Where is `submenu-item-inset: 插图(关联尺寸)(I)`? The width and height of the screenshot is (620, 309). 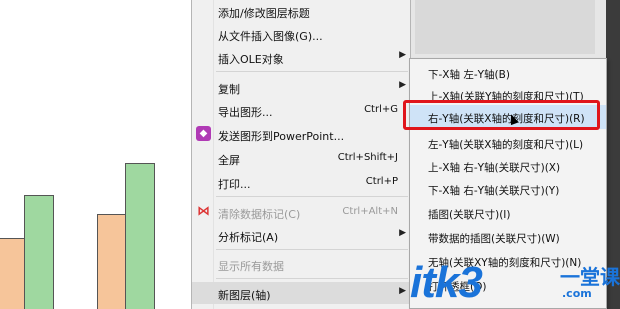
submenu-item-inset: 插图(关联尺寸)(I) is located at coordinates (508, 213).